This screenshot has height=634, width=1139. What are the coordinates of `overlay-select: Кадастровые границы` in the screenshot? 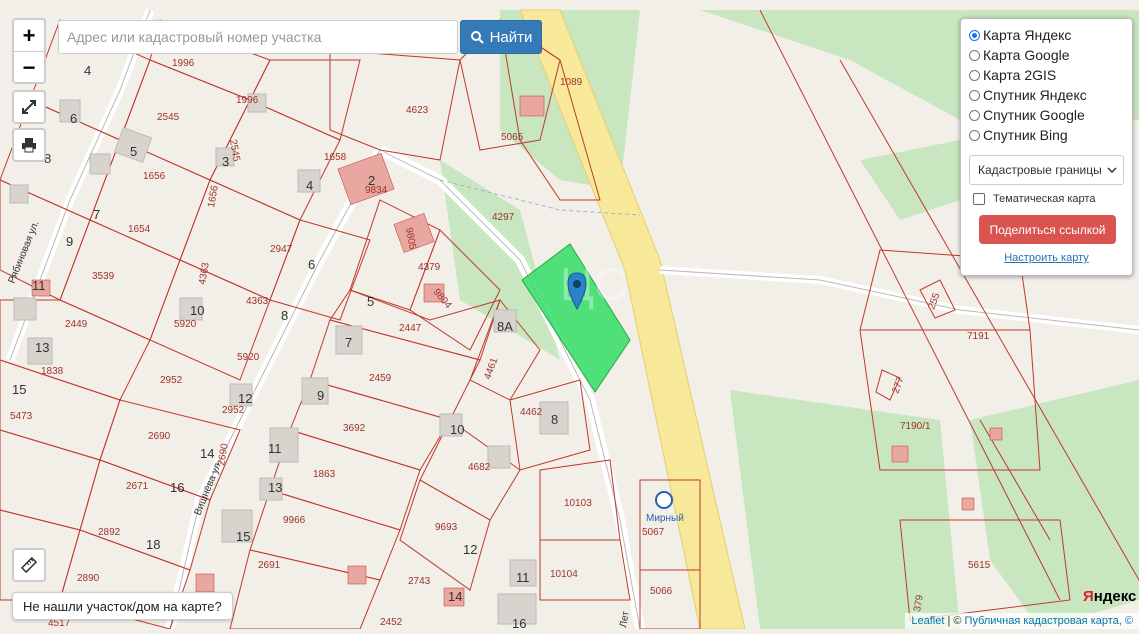 It's located at (1046, 170).